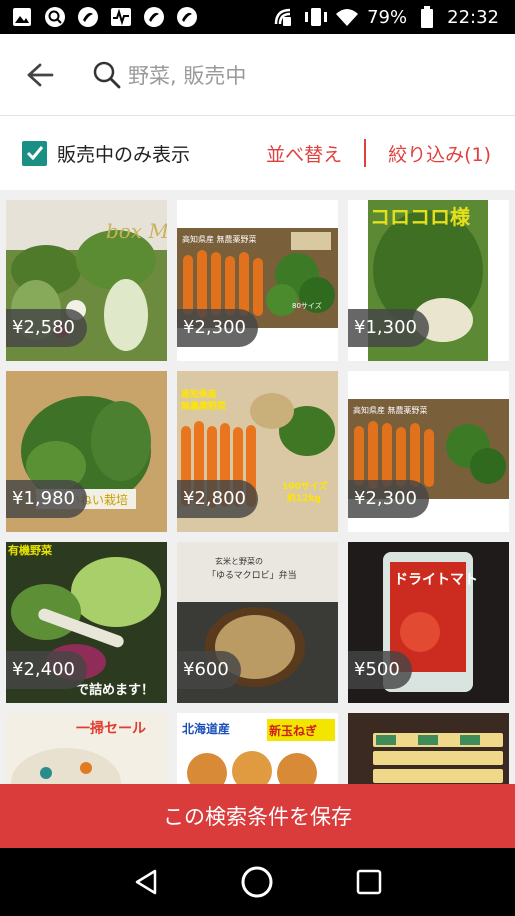 Image resolution: width=515 pixels, height=916 pixels. Describe the element at coordinates (315, 17) in the screenshot. I see `vibrate-icon` at that location.